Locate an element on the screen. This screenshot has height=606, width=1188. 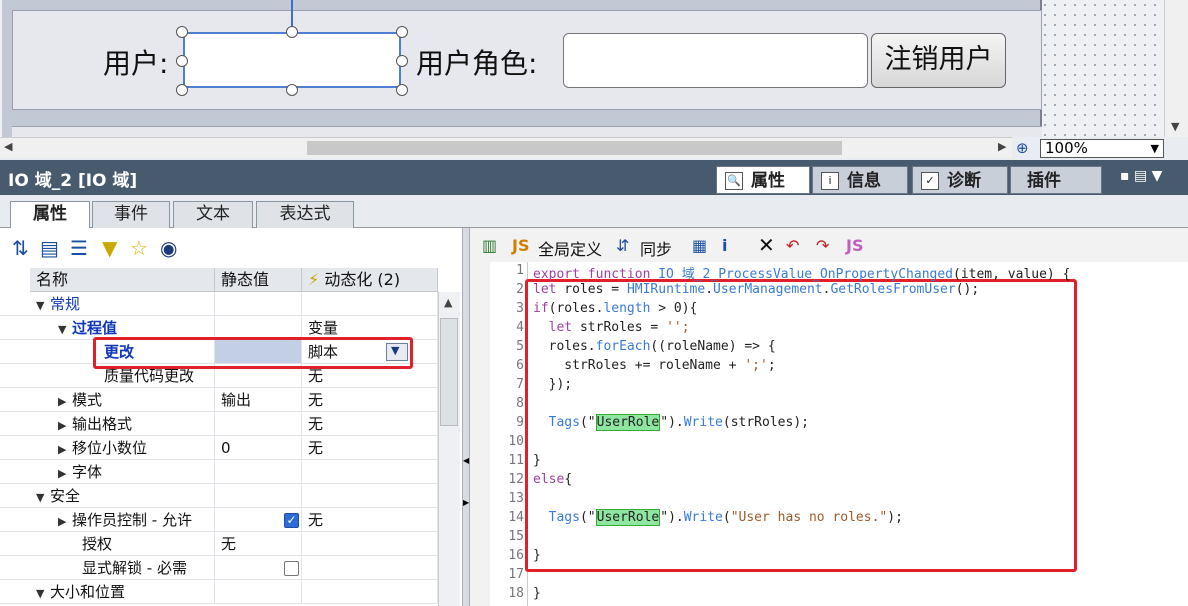
global-definitions-icon: JS is located at coordinates (520, 245).